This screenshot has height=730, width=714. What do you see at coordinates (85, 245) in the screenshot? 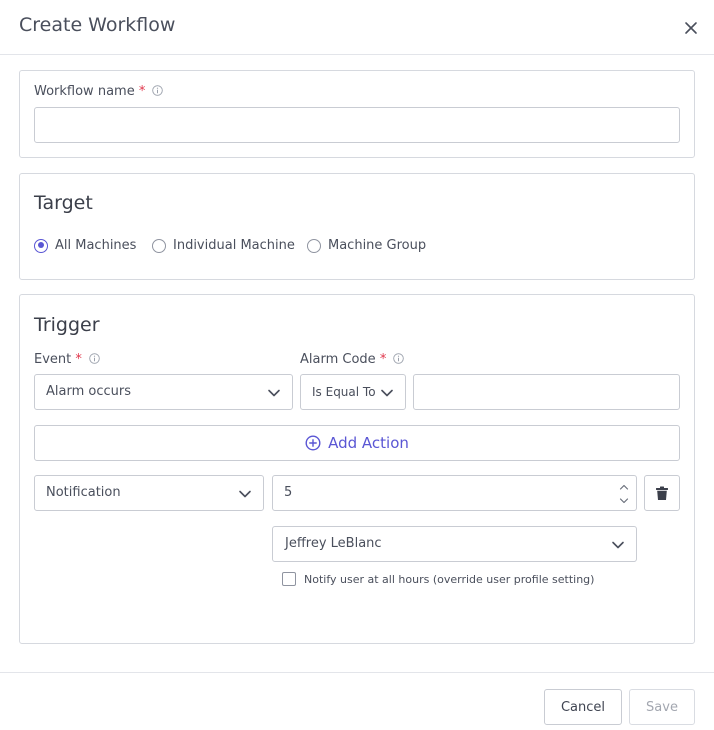
I see `radio-all-machines: All Machines` at bounding box center [85, 245].